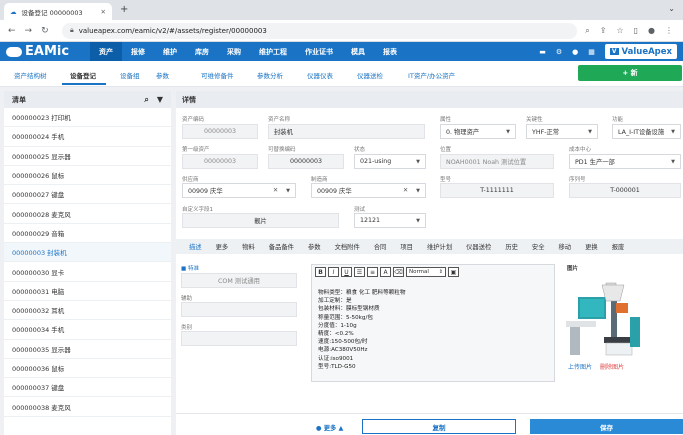  I want to click on forward-icon: →, so click(29, 31).